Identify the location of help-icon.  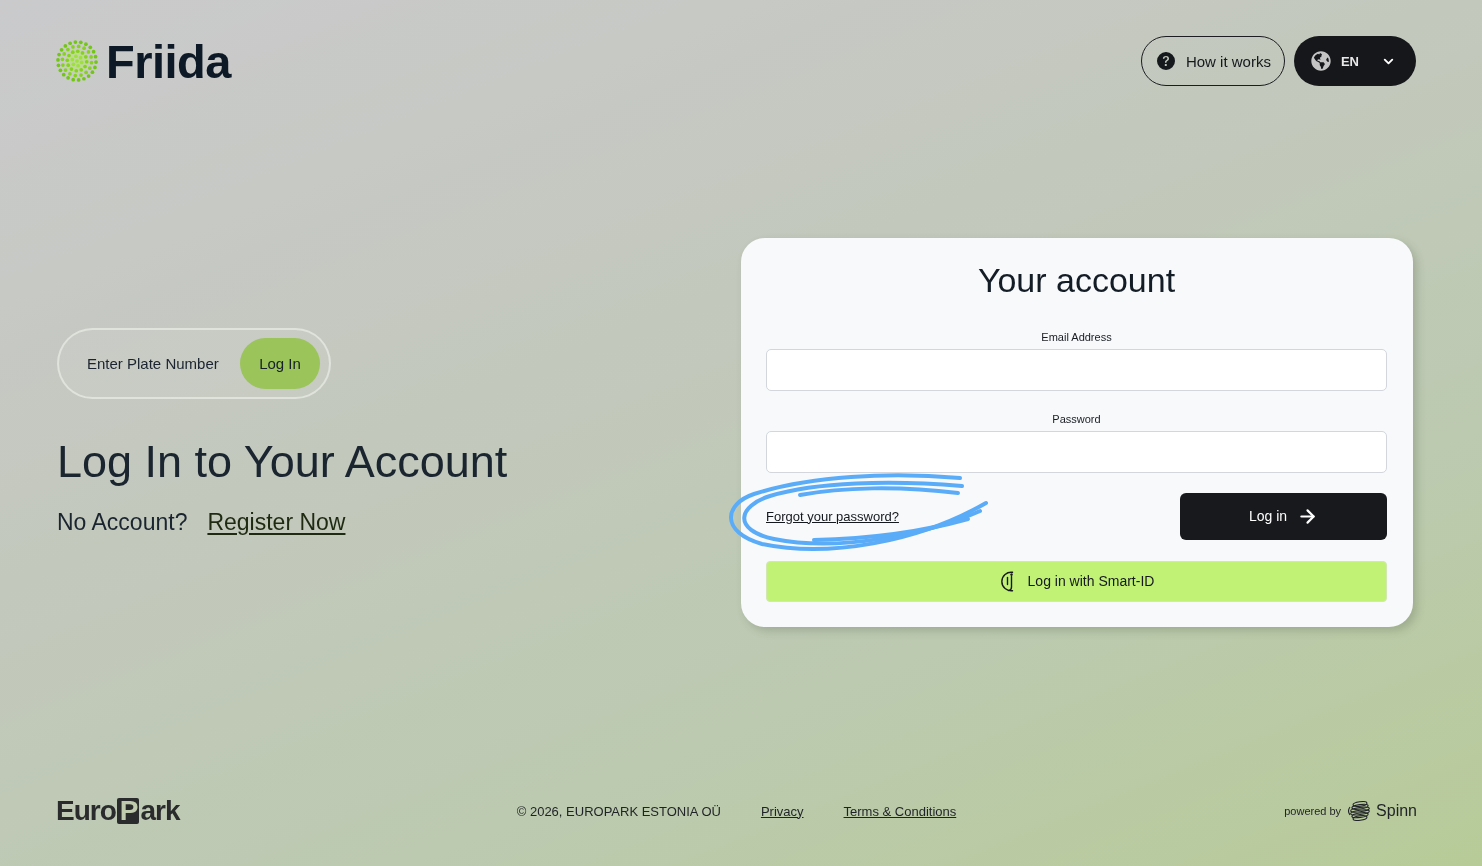
(1165, 61).